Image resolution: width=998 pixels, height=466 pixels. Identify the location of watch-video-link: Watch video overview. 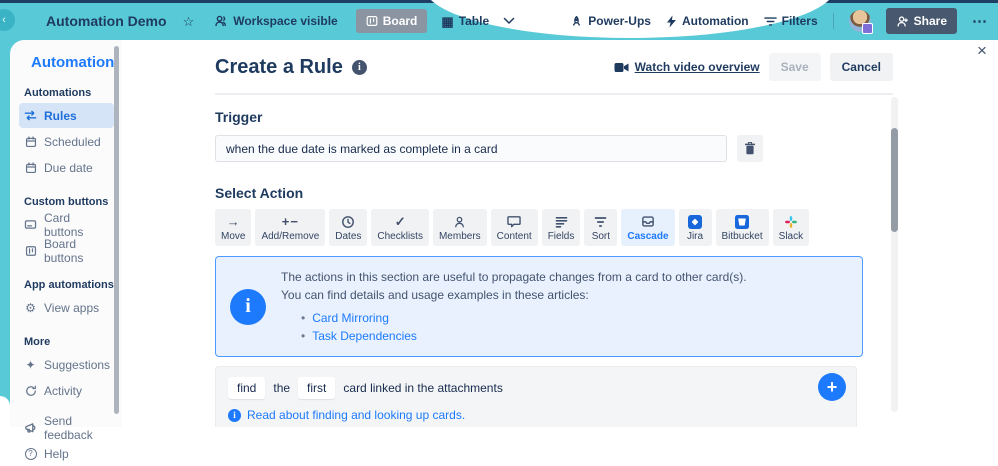
(687, 67).